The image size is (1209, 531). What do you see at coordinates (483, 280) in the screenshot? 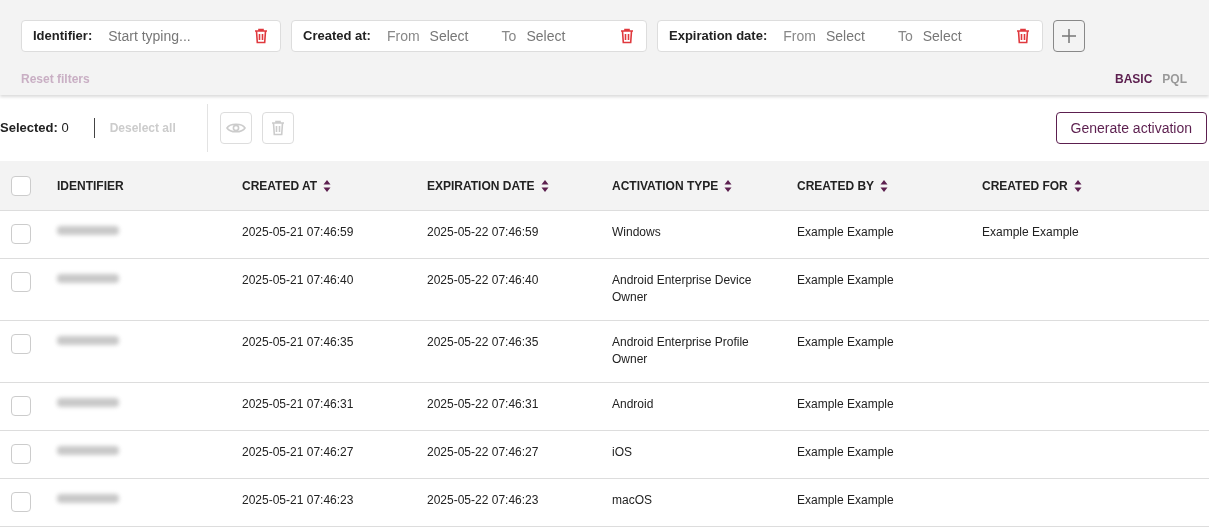
I see `table-cell-text: 2025-05-22 07:46:40` at bounding box center [483, 280].